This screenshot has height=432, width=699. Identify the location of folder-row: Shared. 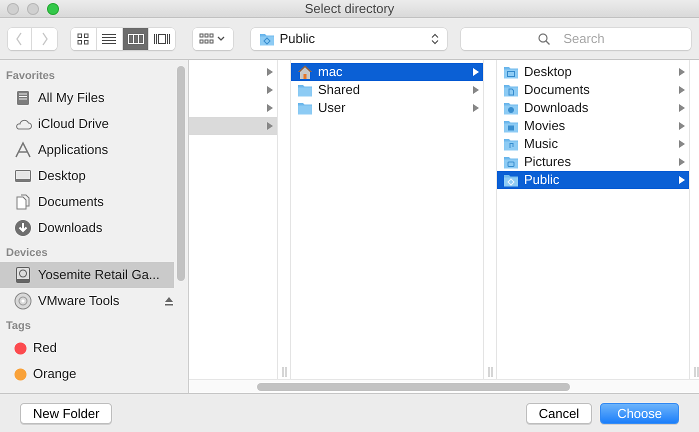
(387, 90).